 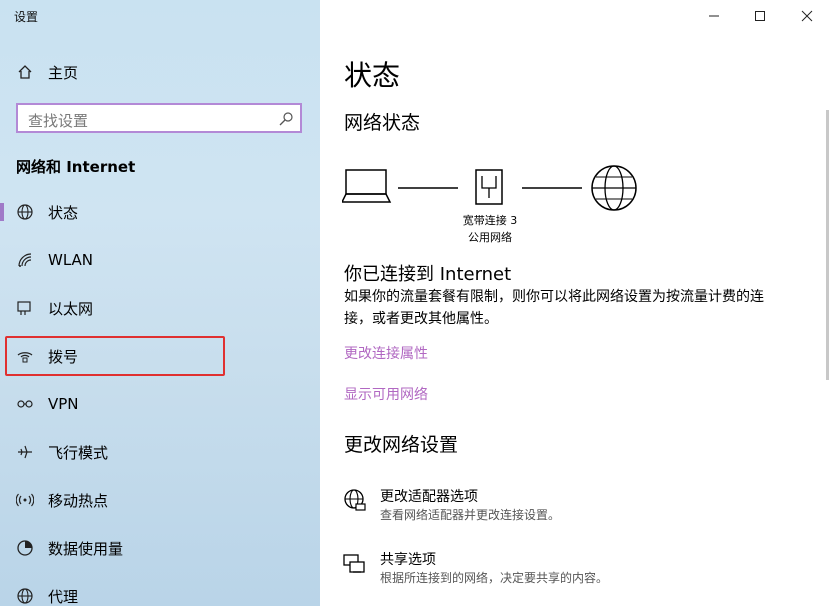 I want to click on change-connection-properties-link: 更改连接属性, so click(x=386, y=353).